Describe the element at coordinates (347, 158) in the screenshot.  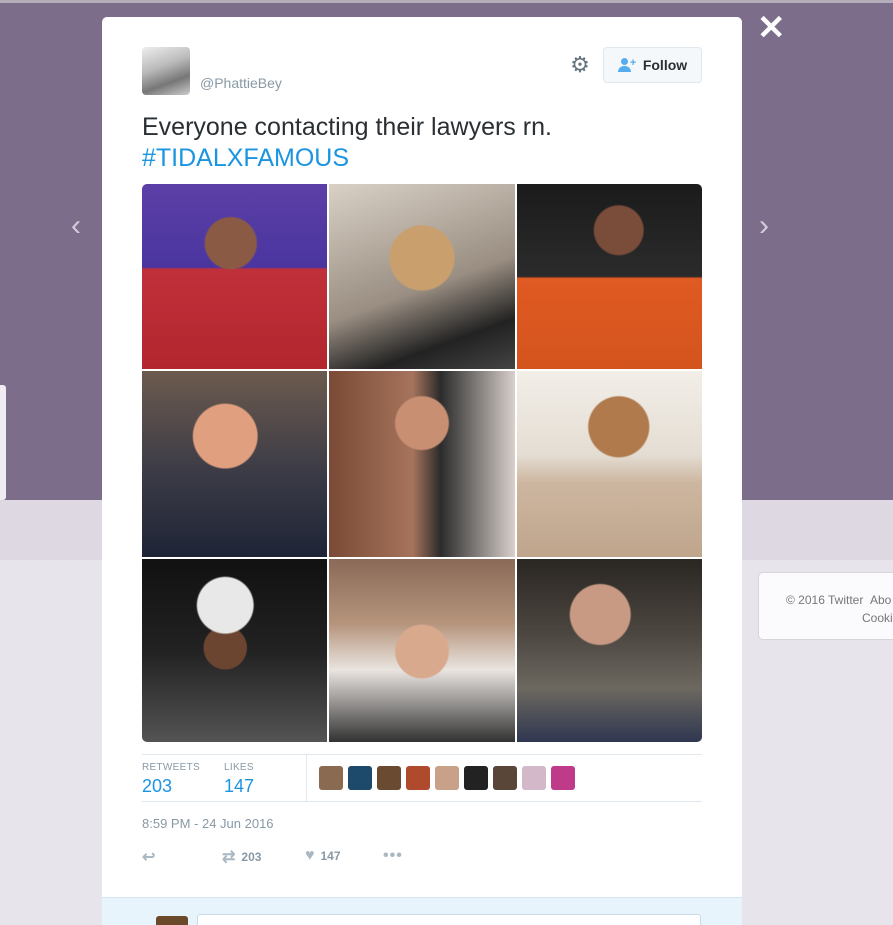
I see `hashtag-link: #TIDALXFAMOUS` at that location.